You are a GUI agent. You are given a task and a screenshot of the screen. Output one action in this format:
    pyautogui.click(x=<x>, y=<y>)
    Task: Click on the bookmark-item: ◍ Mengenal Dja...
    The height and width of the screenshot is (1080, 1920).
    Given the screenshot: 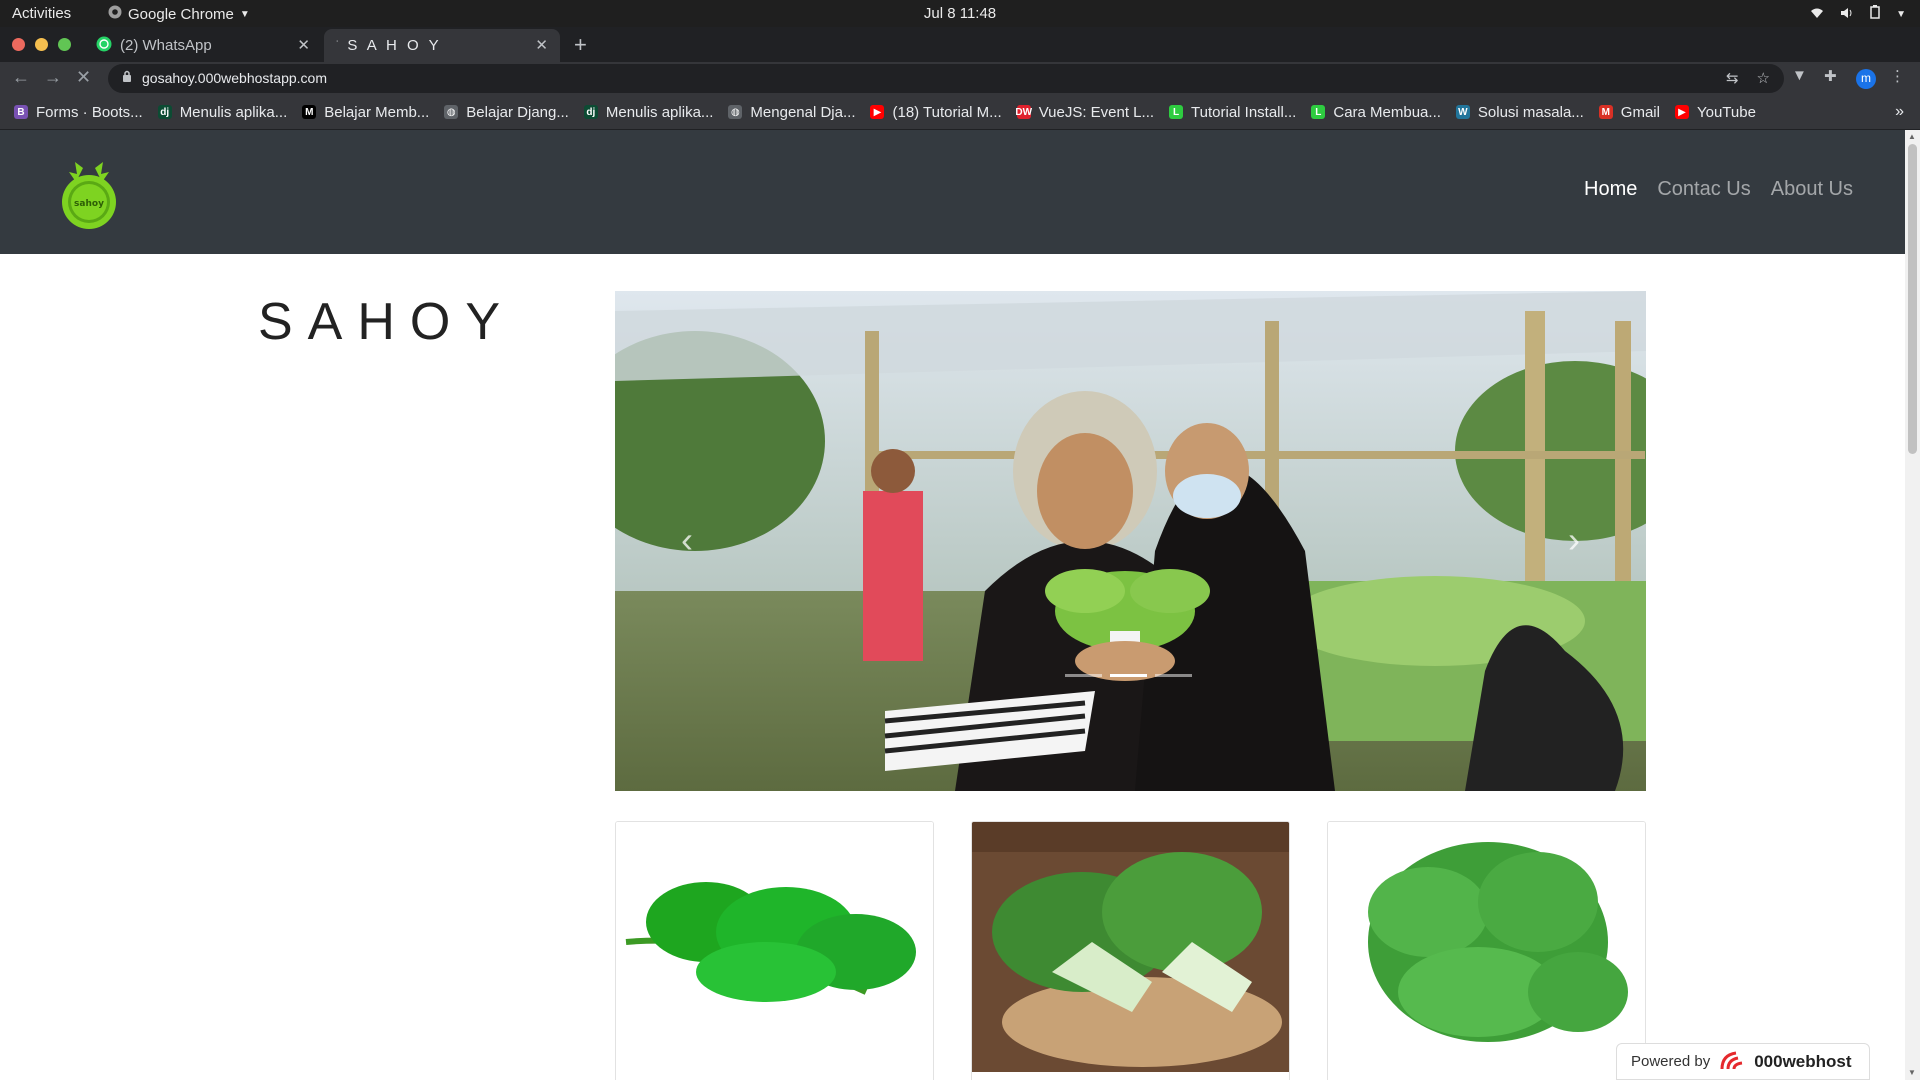 What is the action you would take?
    pyautogui.click(x=791, y=112)
    